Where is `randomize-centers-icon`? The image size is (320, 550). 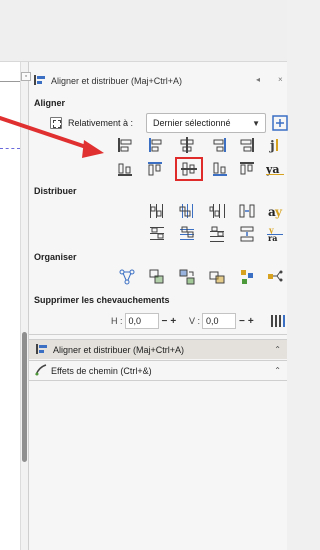 randomize-centers-icon is located at coordinates (275, 277).